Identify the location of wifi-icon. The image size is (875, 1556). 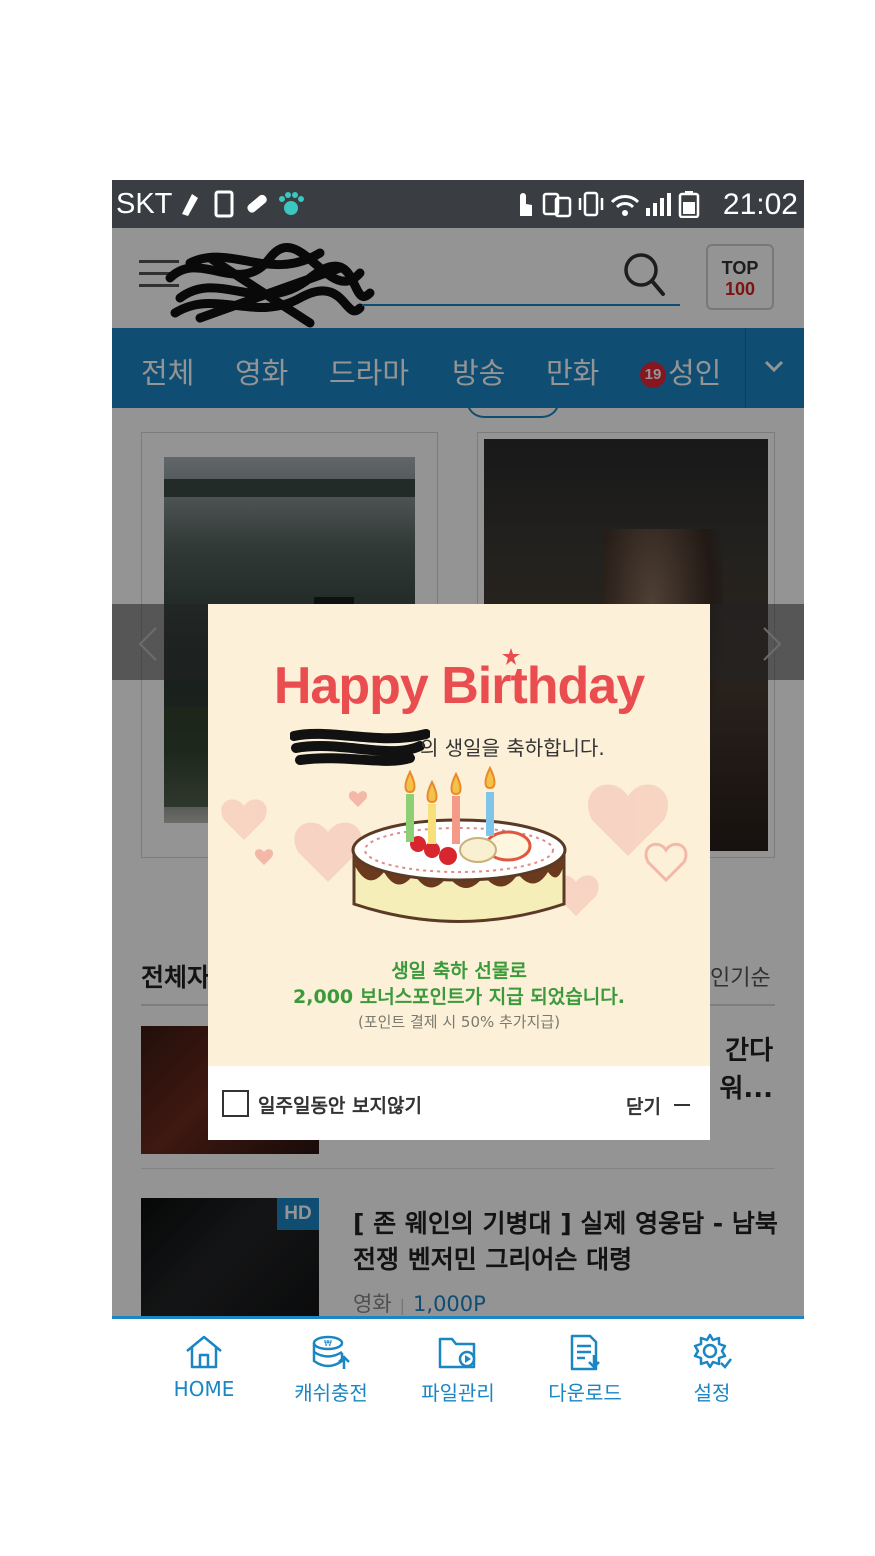
(625, 205).